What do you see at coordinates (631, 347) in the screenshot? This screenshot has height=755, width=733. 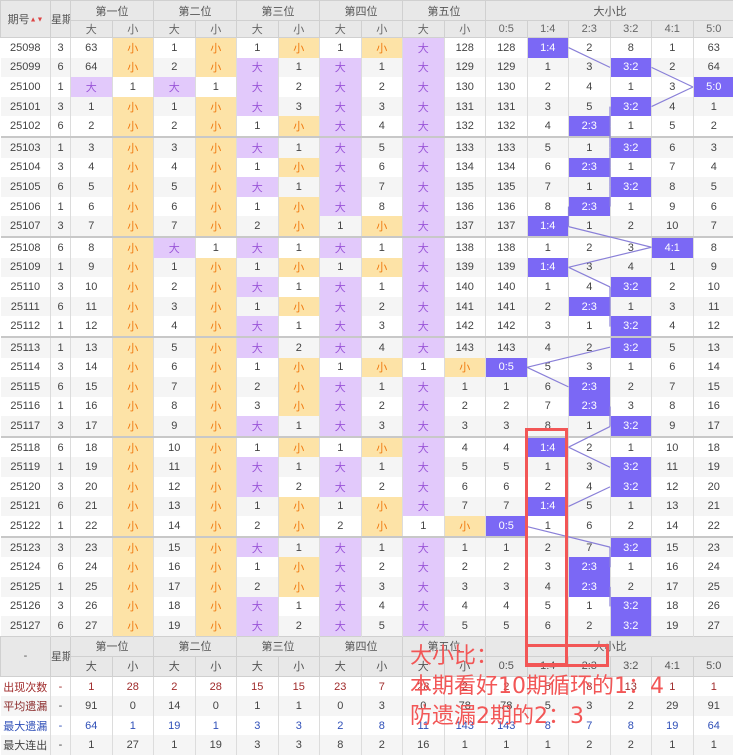 I see `ratio-hit: 3:2` at bounding box center [631, 347].